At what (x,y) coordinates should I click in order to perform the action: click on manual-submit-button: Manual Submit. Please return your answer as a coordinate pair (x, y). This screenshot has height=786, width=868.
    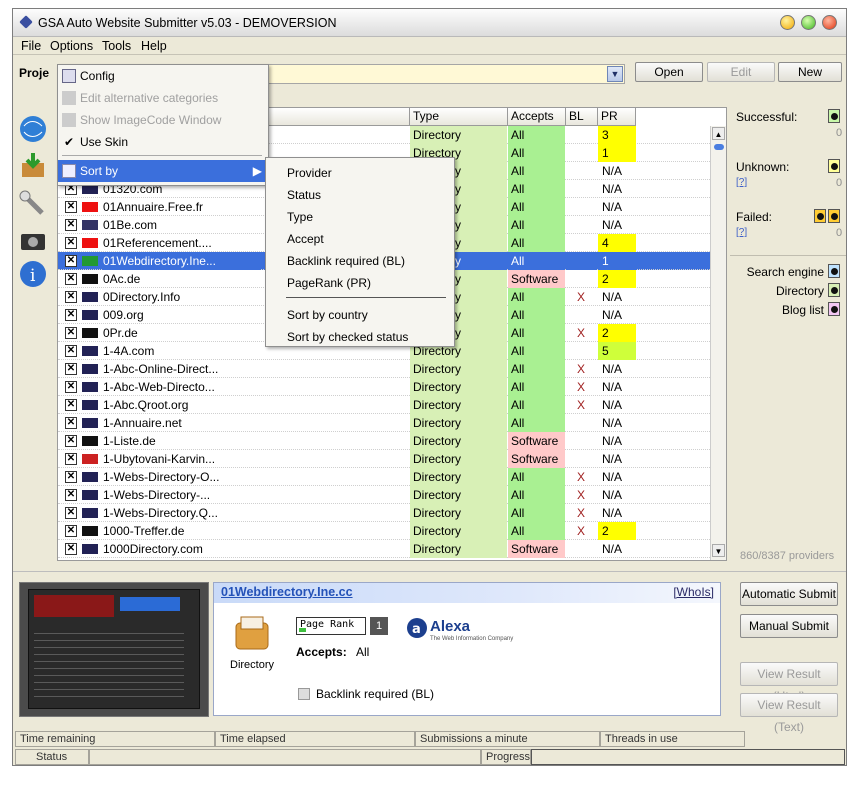
    Looking at the image, I should click on (789, 626).